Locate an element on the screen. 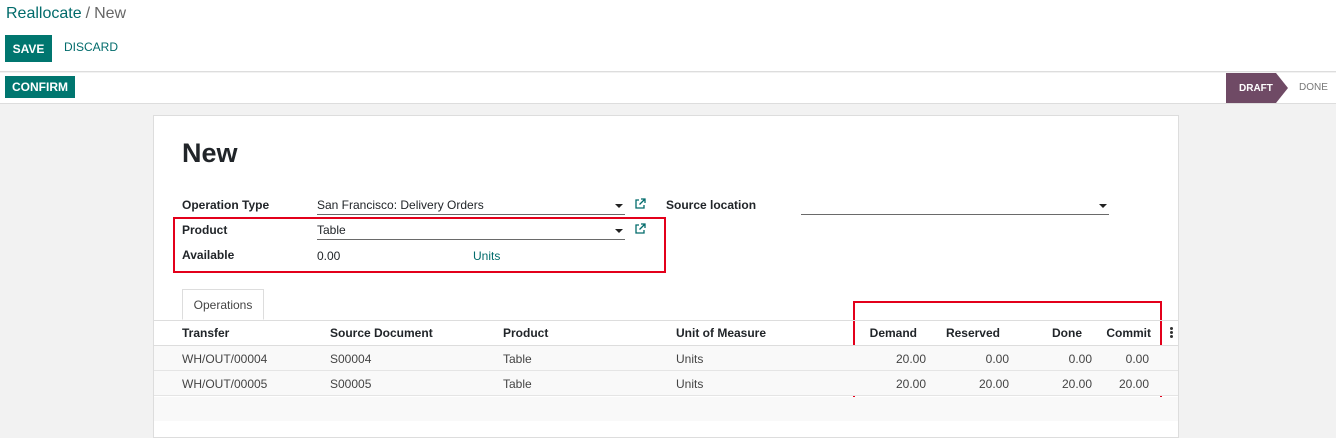 This screenshot has height=438, width=1336. cell-transfer: WH/OUT/00005 is located at coordinates (225, 384).